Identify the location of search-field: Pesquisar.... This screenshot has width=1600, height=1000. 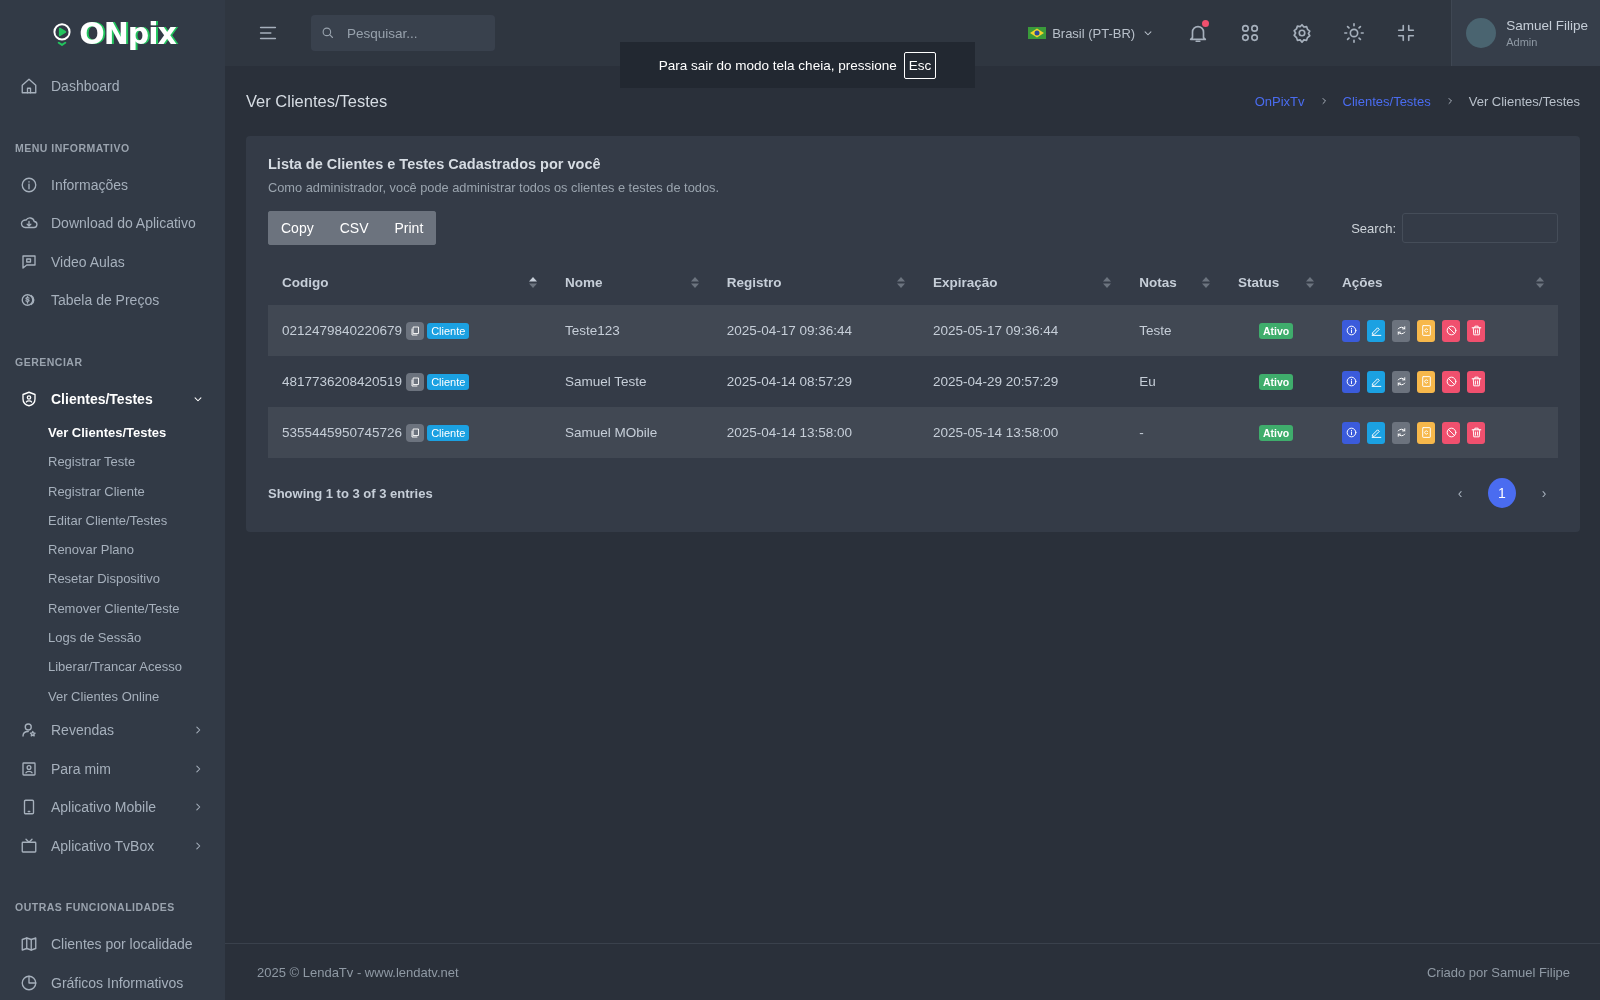
(403, 33).